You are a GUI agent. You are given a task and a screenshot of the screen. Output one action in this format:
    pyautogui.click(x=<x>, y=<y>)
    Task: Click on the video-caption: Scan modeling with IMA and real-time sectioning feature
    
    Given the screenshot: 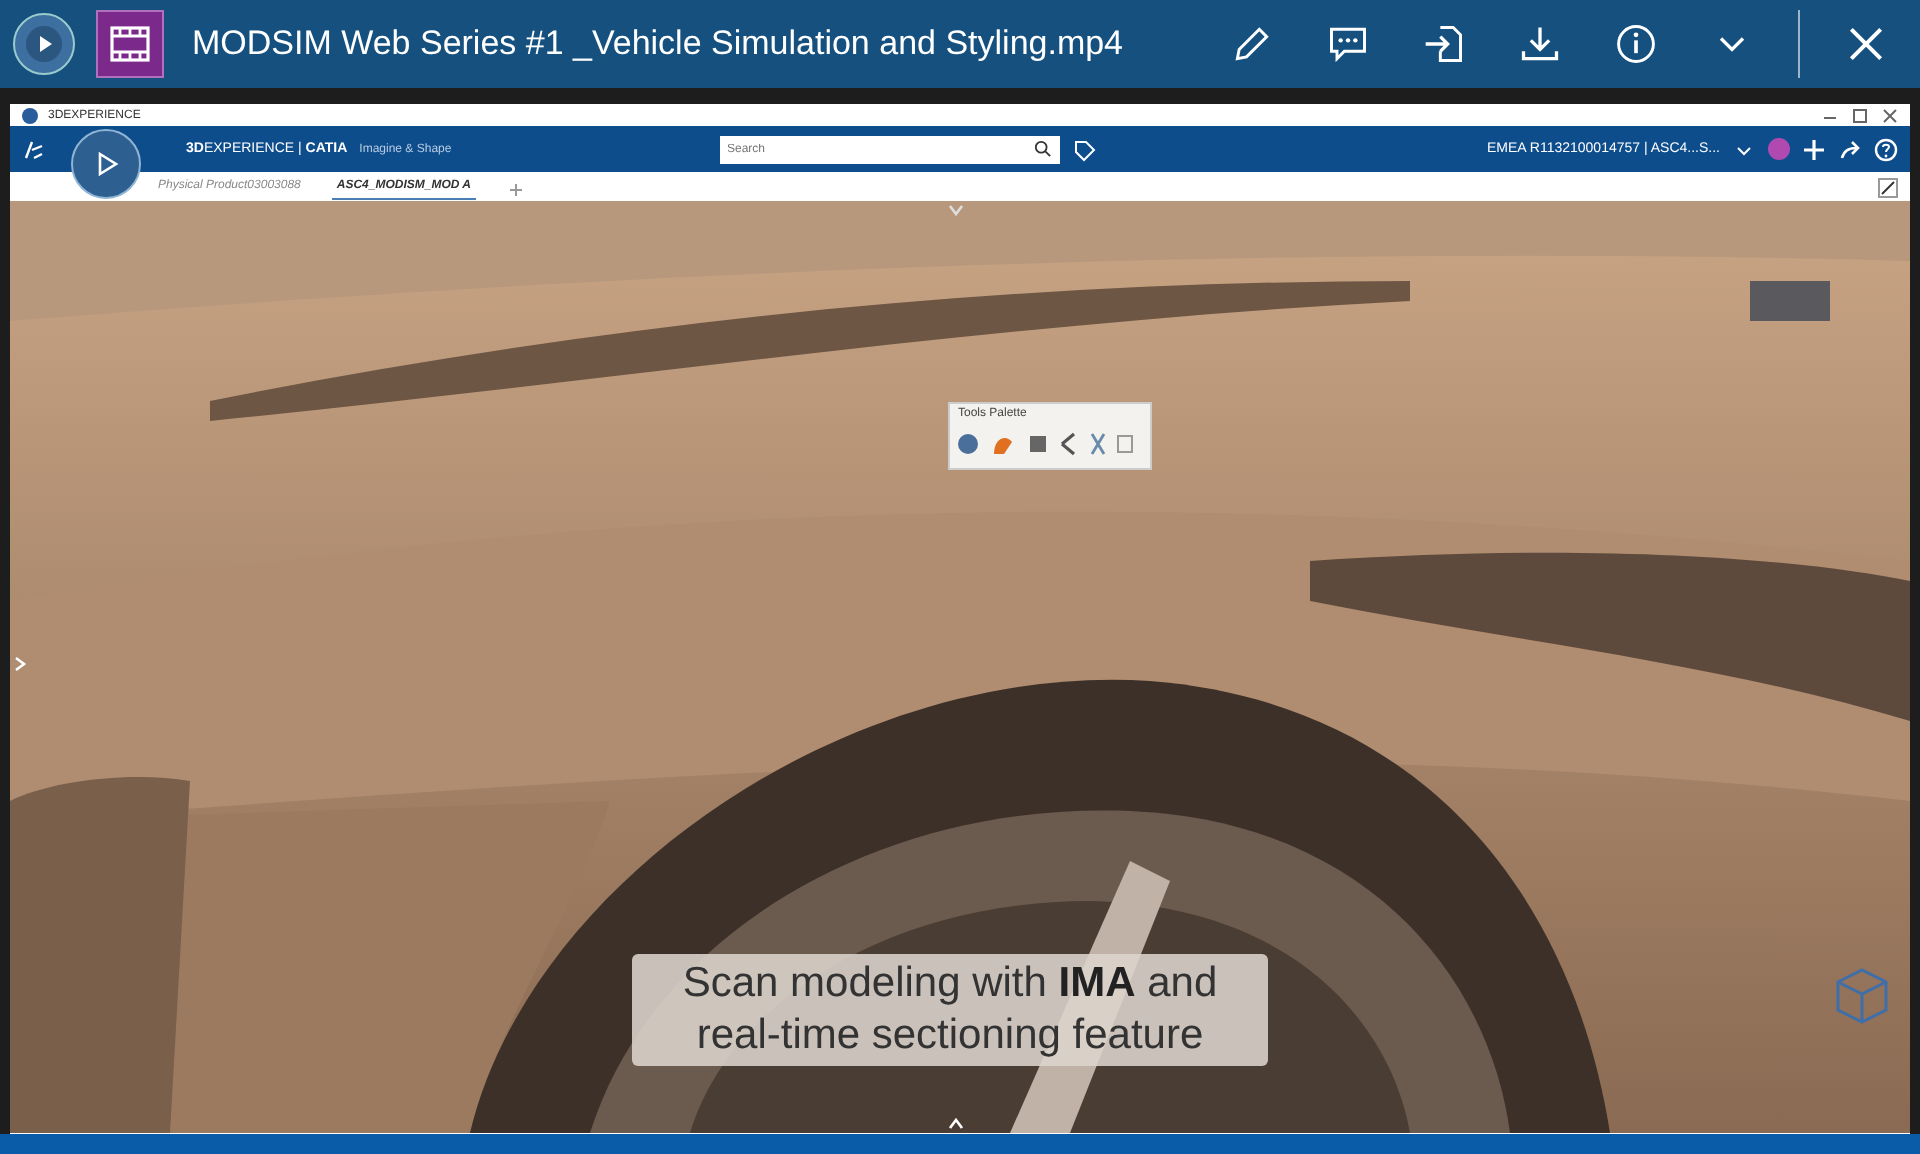 What is the action you would take?
    pyautogui.click(x=950, y=1010)
    